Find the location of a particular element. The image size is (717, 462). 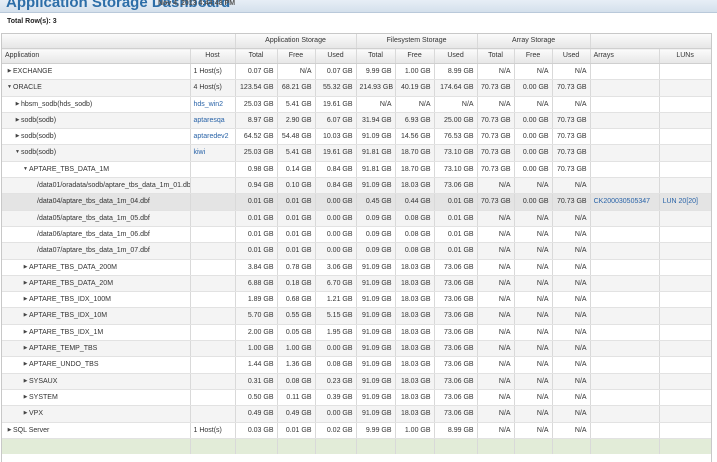

cell-host: aptaredev2 is located at coordinates (213, 137).